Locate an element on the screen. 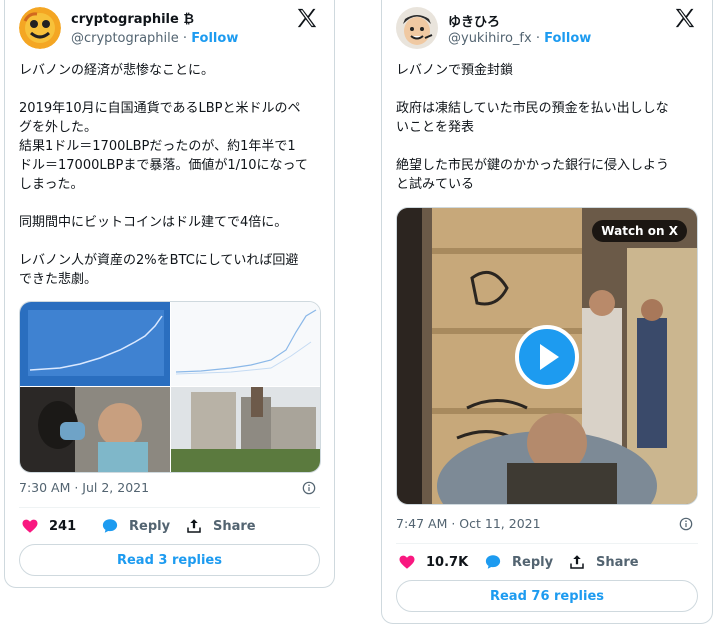  like-count: 10.7K is located at coordinates (447, 562).